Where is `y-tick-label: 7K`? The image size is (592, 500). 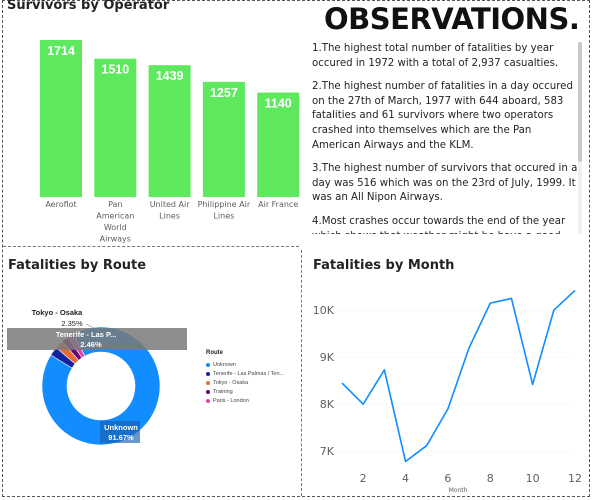
y-tick-label: 7K is located at coordinates (327, 451).